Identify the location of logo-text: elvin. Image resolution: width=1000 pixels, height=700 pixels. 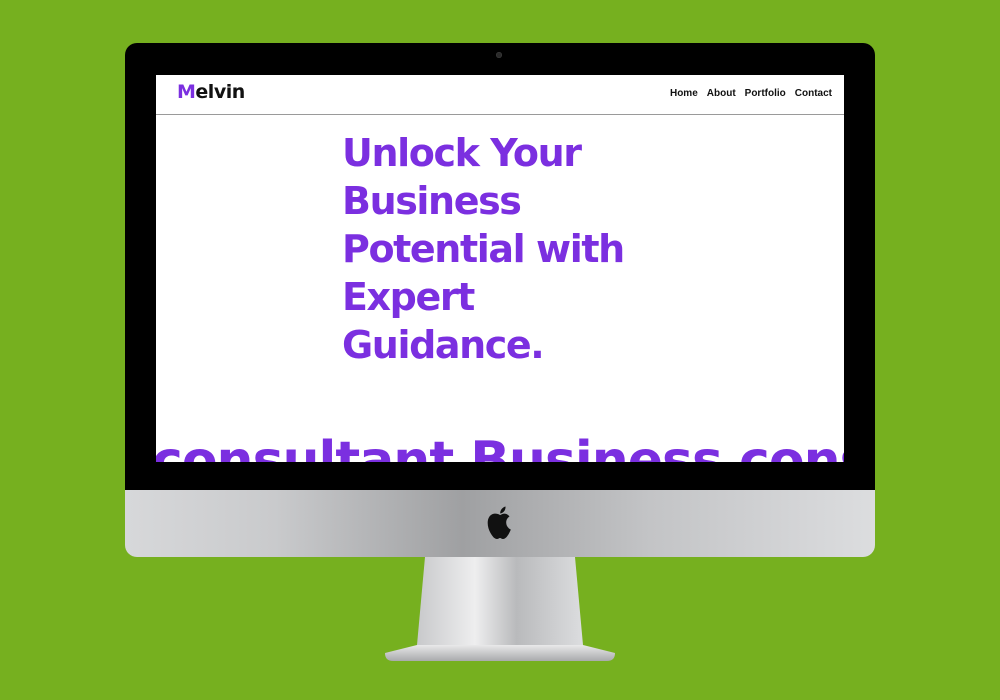
(220, 92).